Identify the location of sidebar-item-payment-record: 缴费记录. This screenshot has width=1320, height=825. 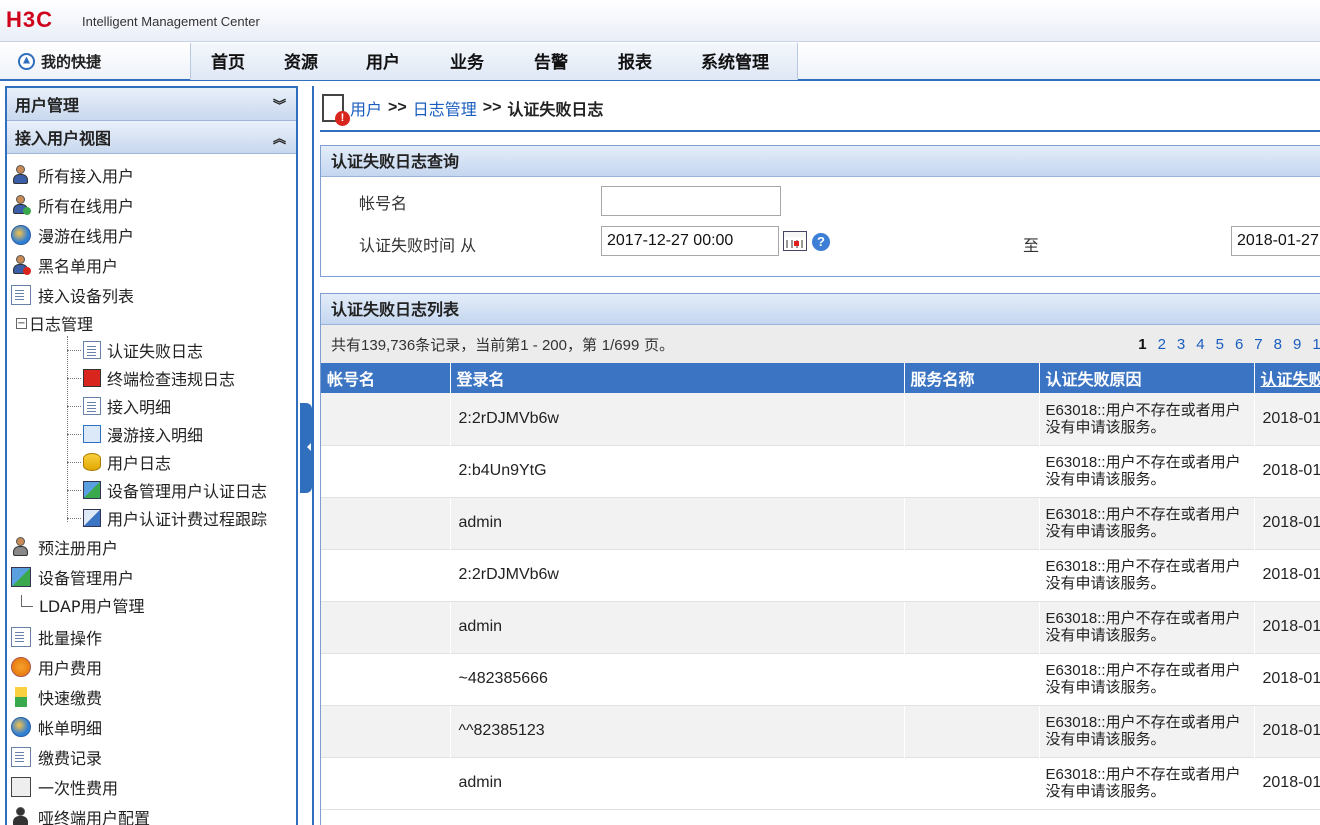
(151, 757).